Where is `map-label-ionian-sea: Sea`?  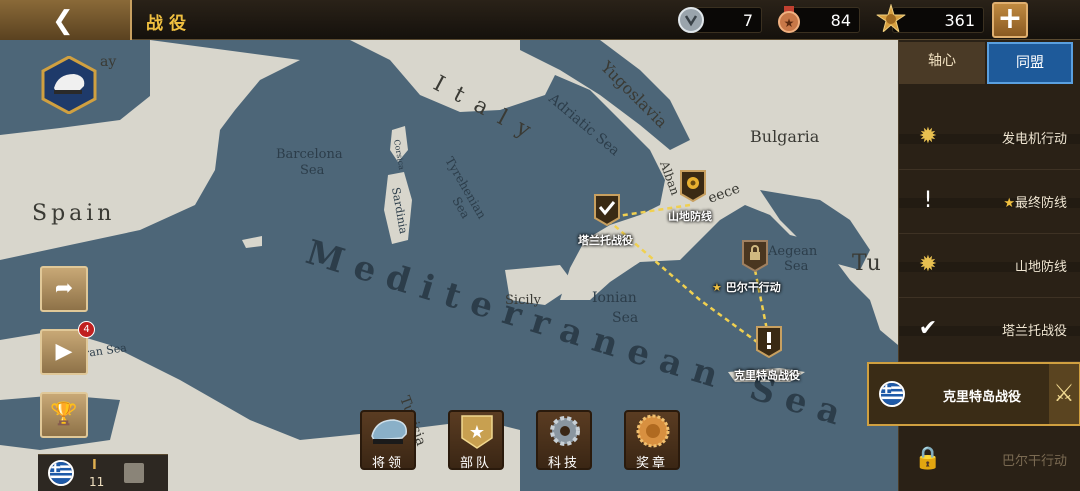
map-label-ionian-sea: Sea is located at coordinates (625, 318).